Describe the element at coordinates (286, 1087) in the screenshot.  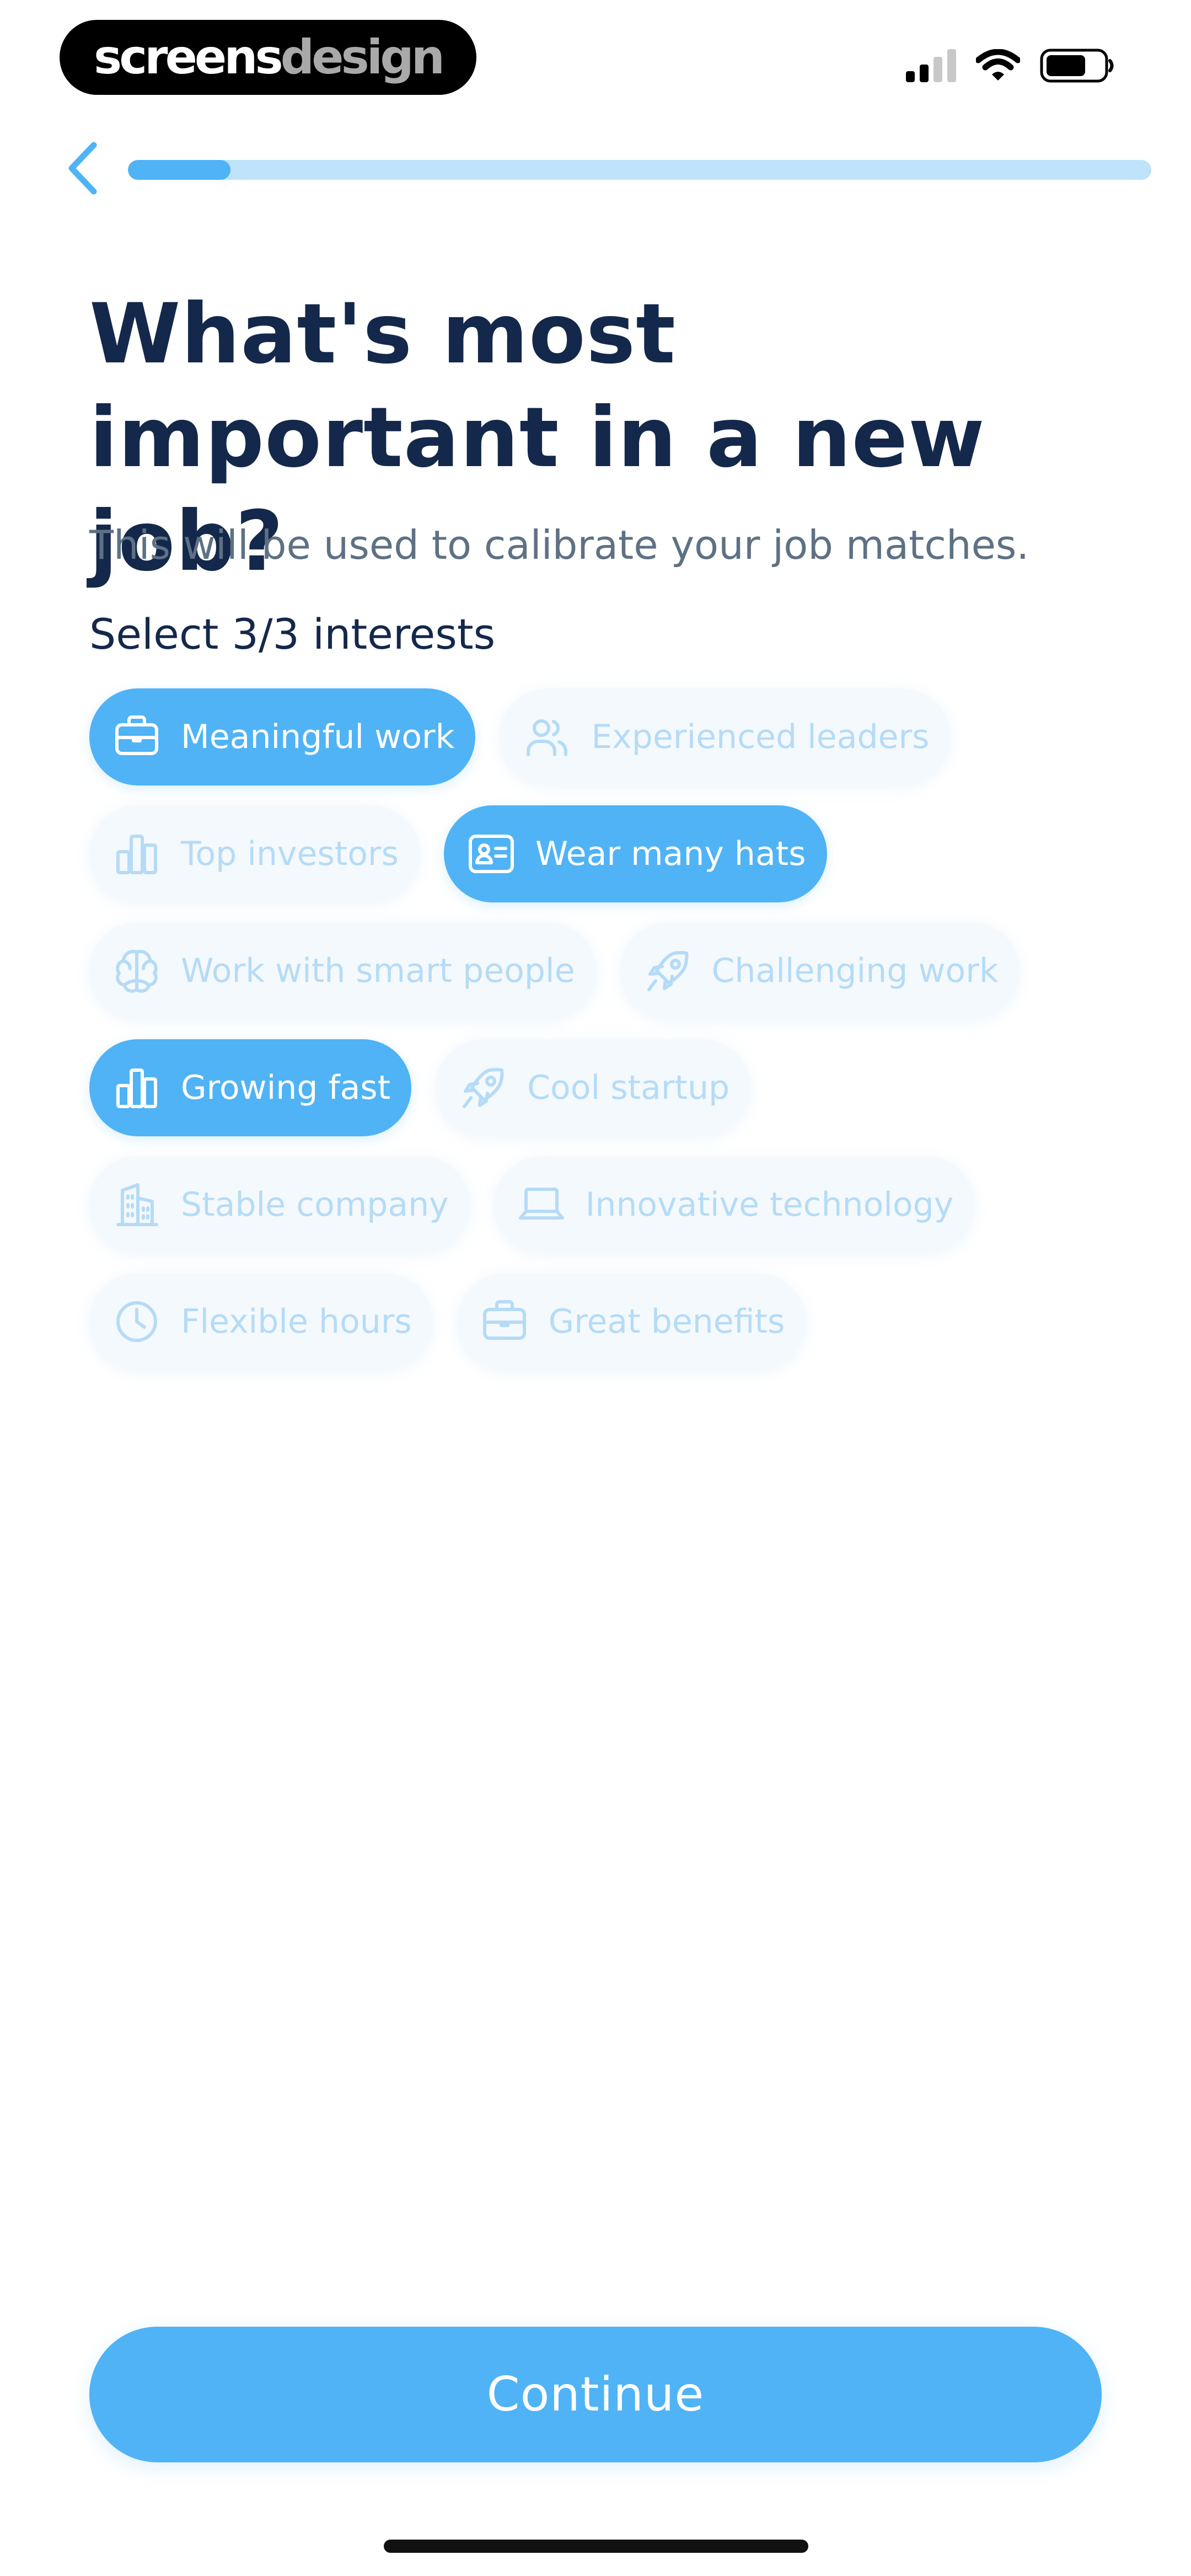
I see `interest-chip-label: Growing fast` at that location.